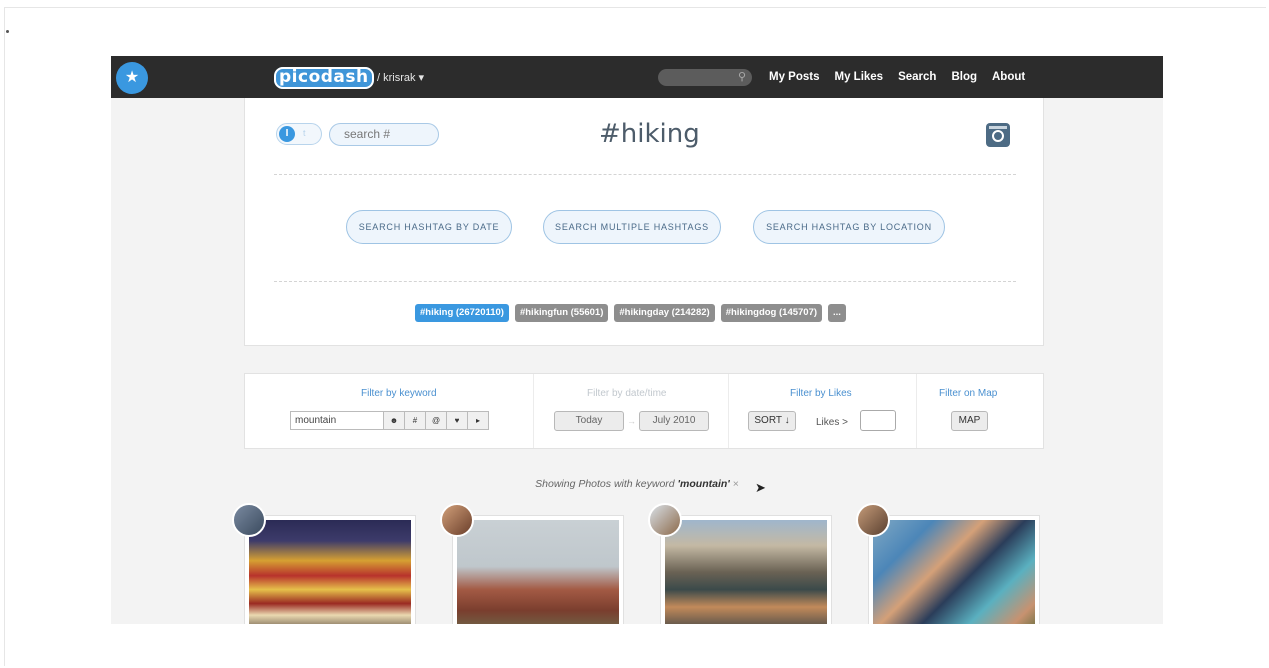 The height and width of the screenshot is (668, 1269). Describe the element at coordinates (821, 393) in the screenshot. I see `filter-likes-title: Filter by Likes` at that location.